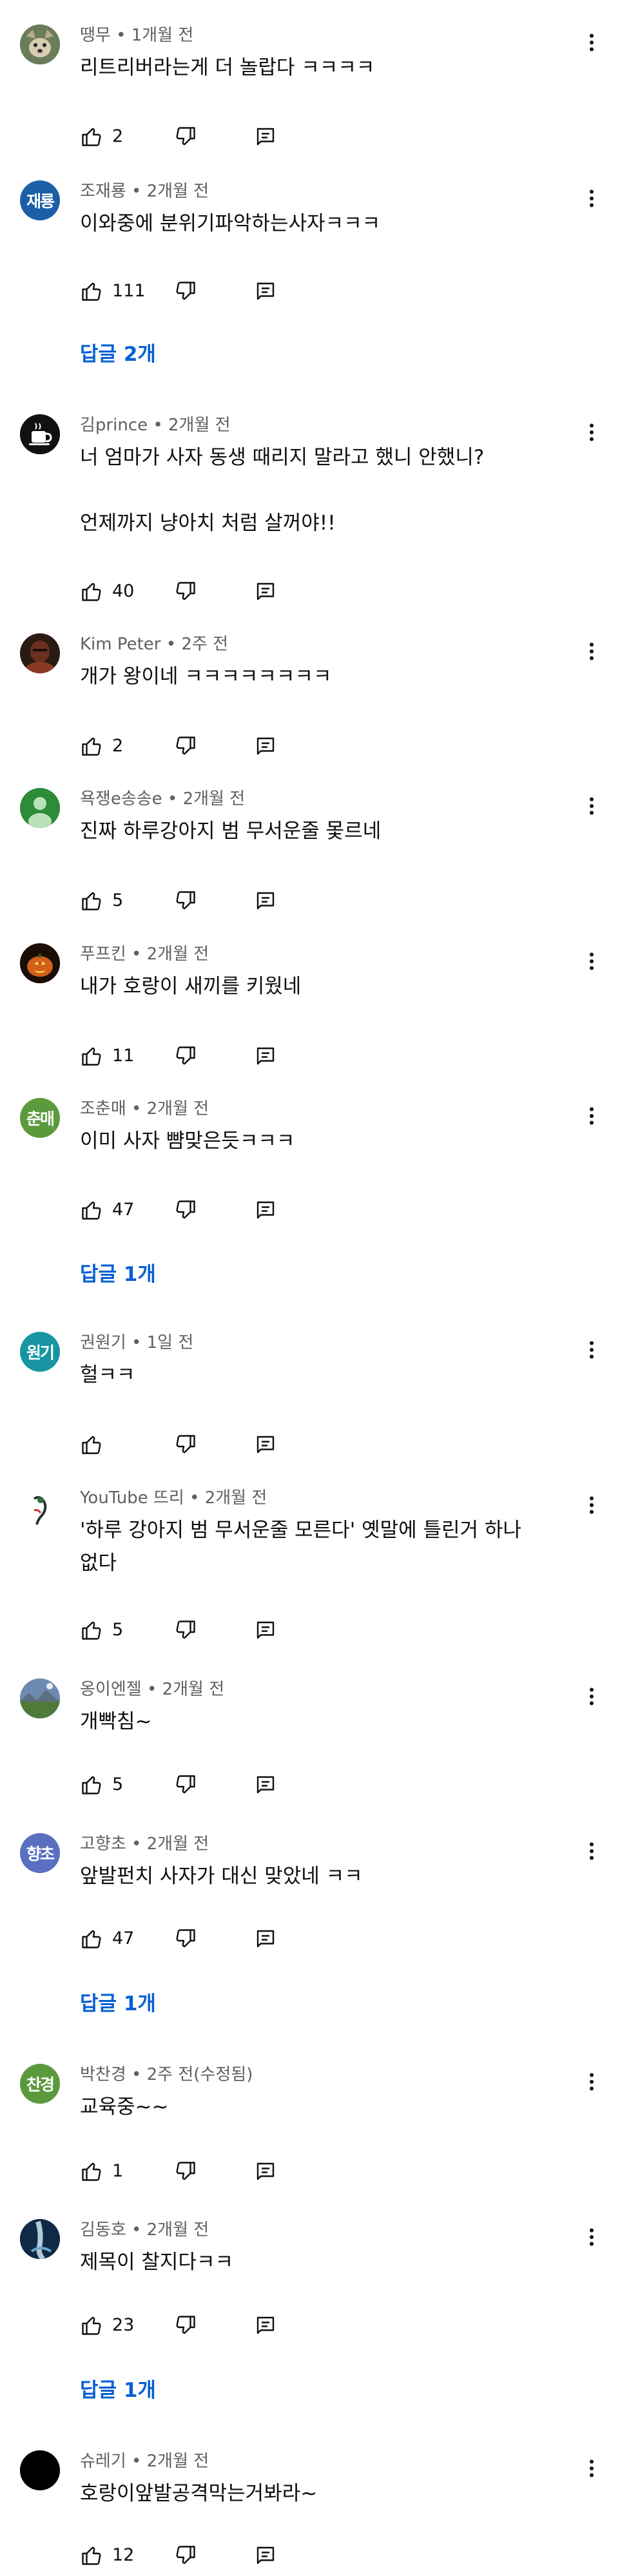  What do you see at coordinates (103, 191) in the screenshot?
I see `author-name: 조재룡` at bounding box center [103, 191].